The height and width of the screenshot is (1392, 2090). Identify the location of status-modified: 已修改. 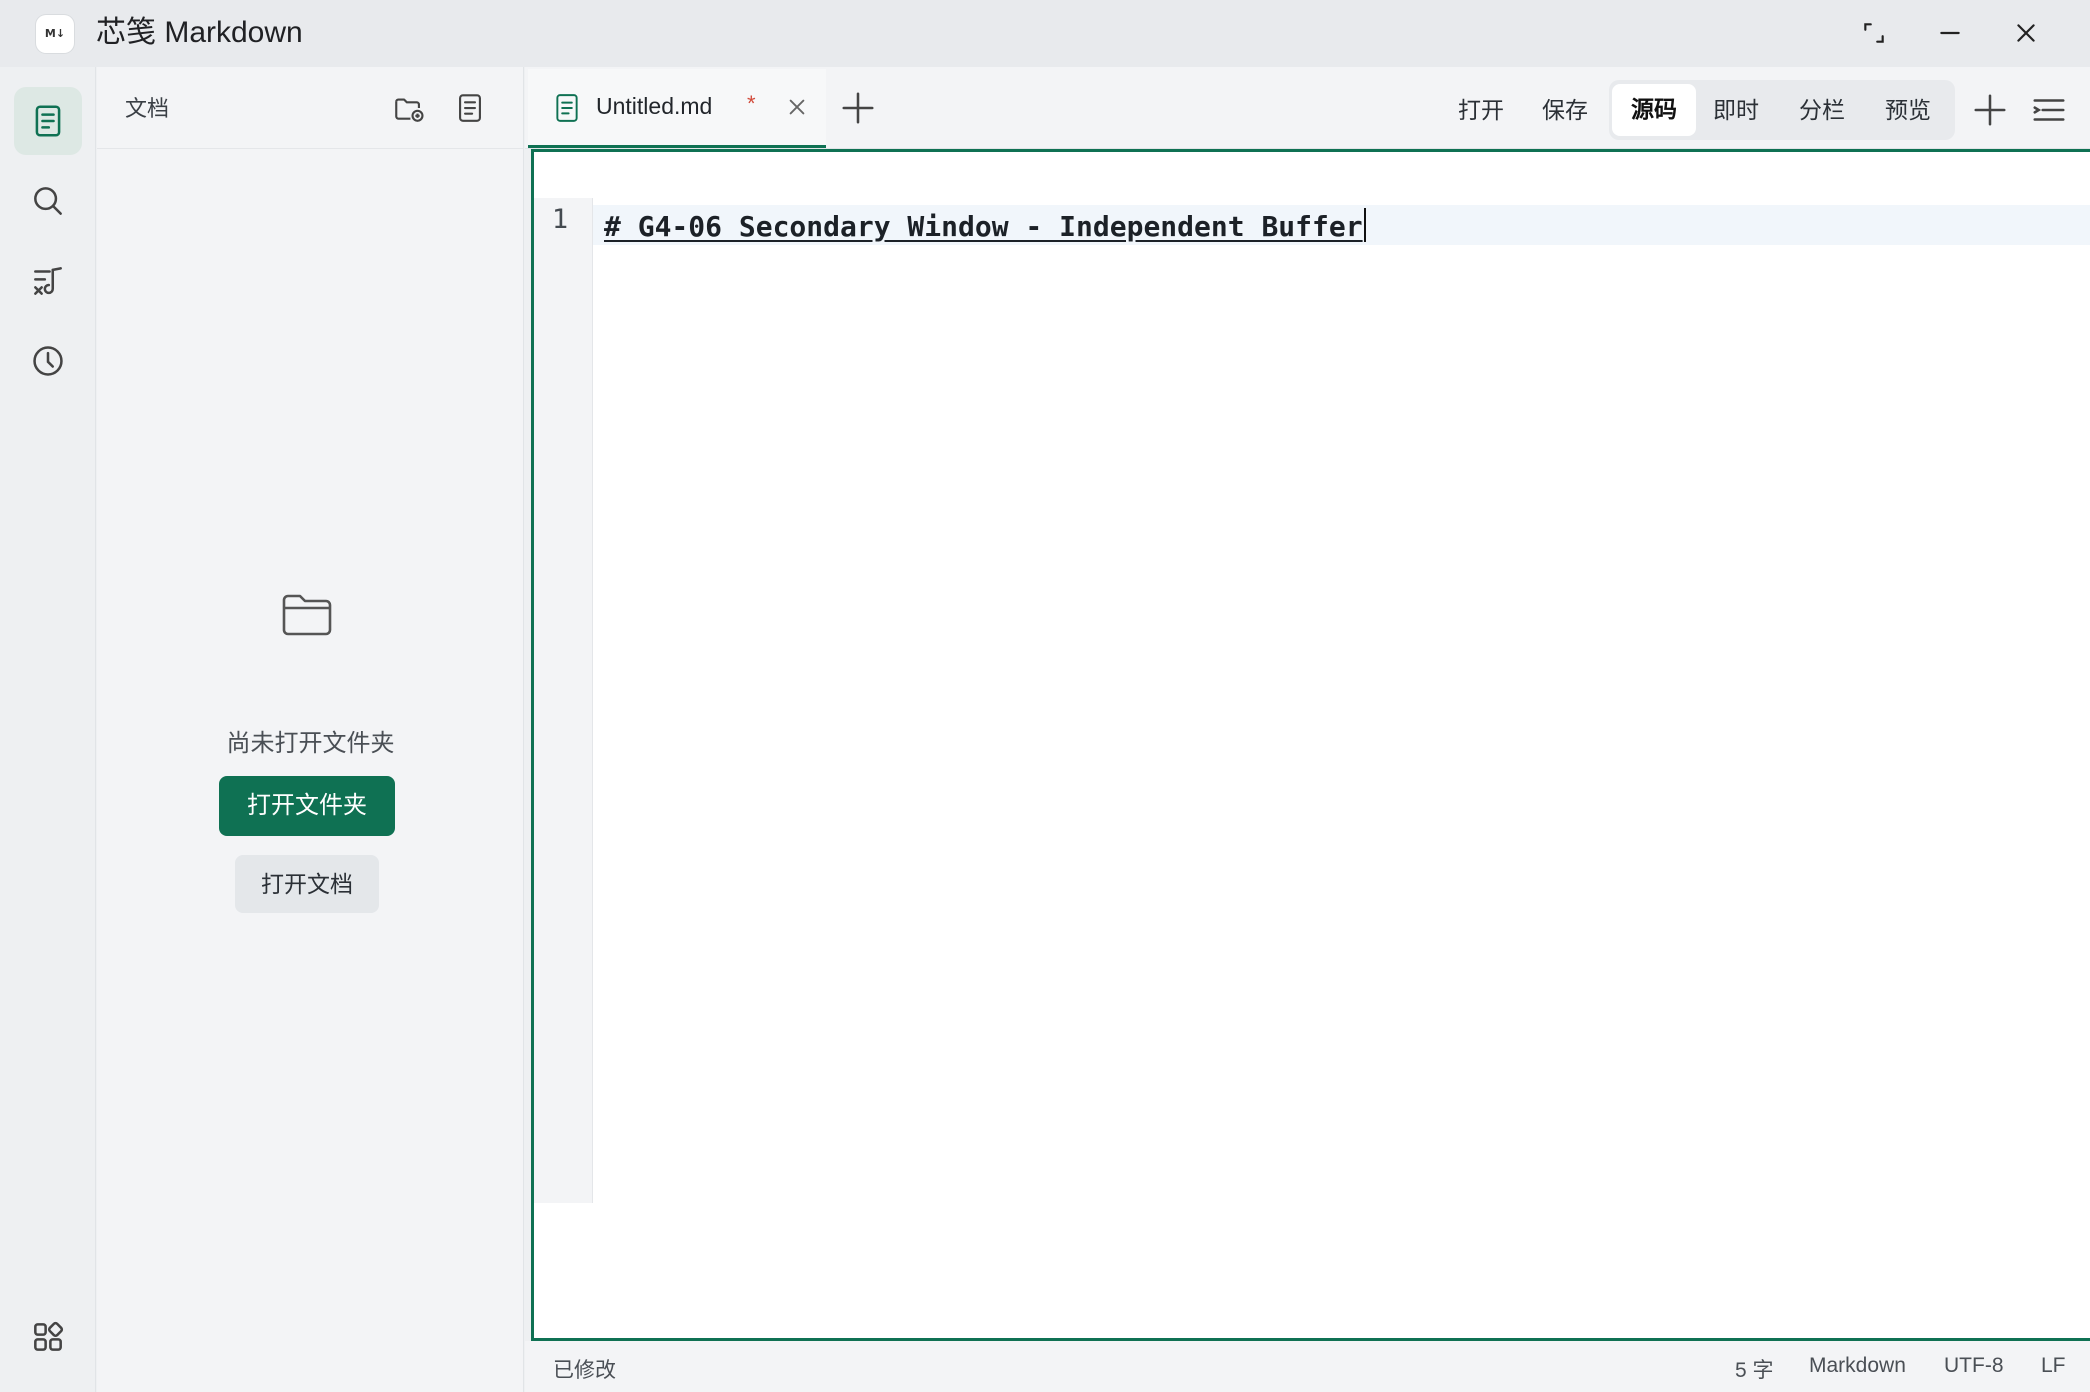
(584, 1370).